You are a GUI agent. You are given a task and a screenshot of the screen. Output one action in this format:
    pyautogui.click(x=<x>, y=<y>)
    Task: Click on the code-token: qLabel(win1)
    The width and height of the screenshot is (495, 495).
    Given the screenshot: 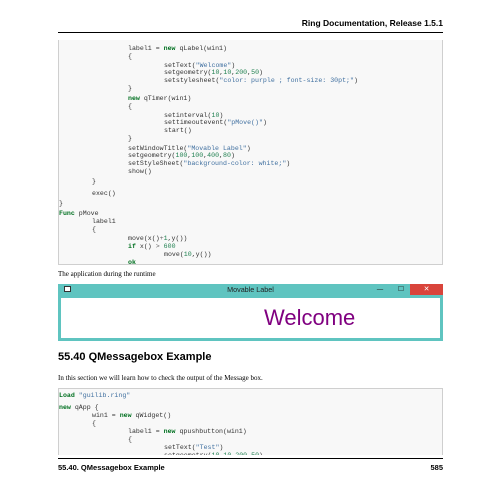 What is the action you would take?
    pyautogui.click(x=201, y=48)
    